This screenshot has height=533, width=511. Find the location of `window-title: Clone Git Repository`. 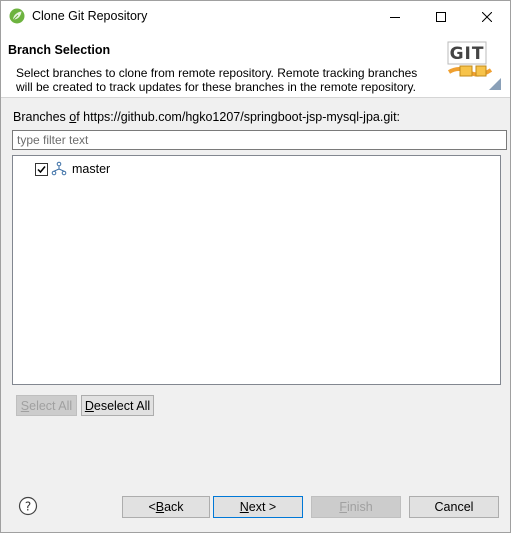

window-title: Clone Git Repository is located at coordinates (90, 16).